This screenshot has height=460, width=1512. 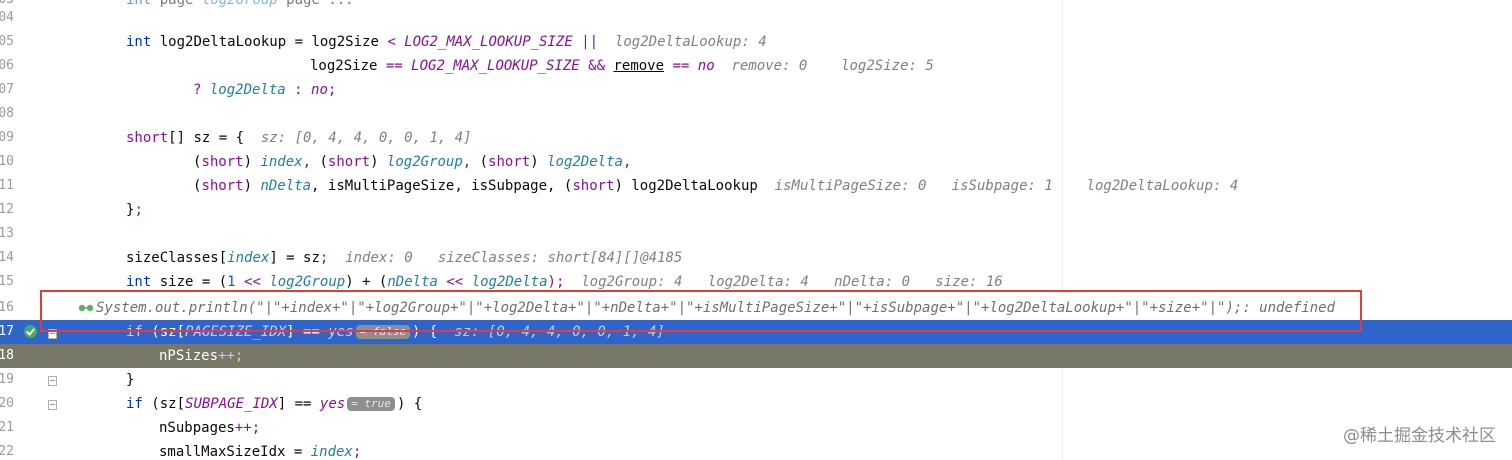 I want to click on inline-value-pill: = true, so click(x=371, y=404).